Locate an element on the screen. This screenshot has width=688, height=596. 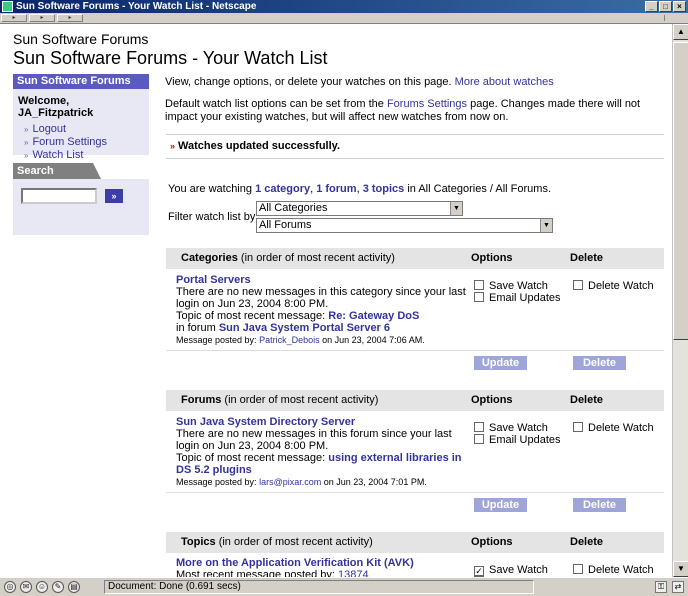
close-button: × is located at coordinates (679, 6).